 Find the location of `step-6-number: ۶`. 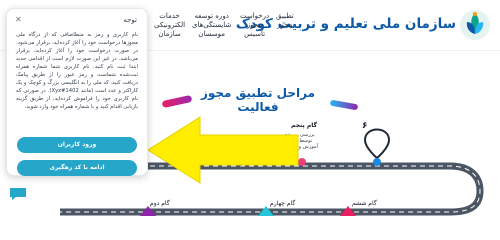

step-6-number: ۶ is located at coordinates (365, 126).